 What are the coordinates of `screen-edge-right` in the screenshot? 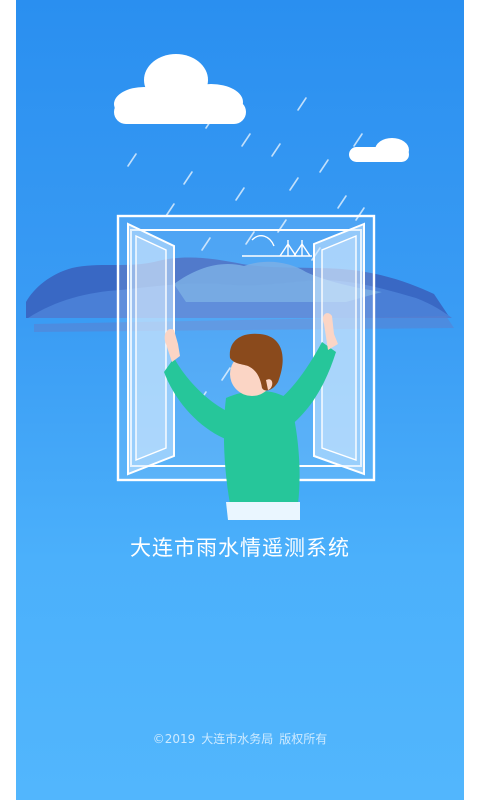 It's located at (472, 400).